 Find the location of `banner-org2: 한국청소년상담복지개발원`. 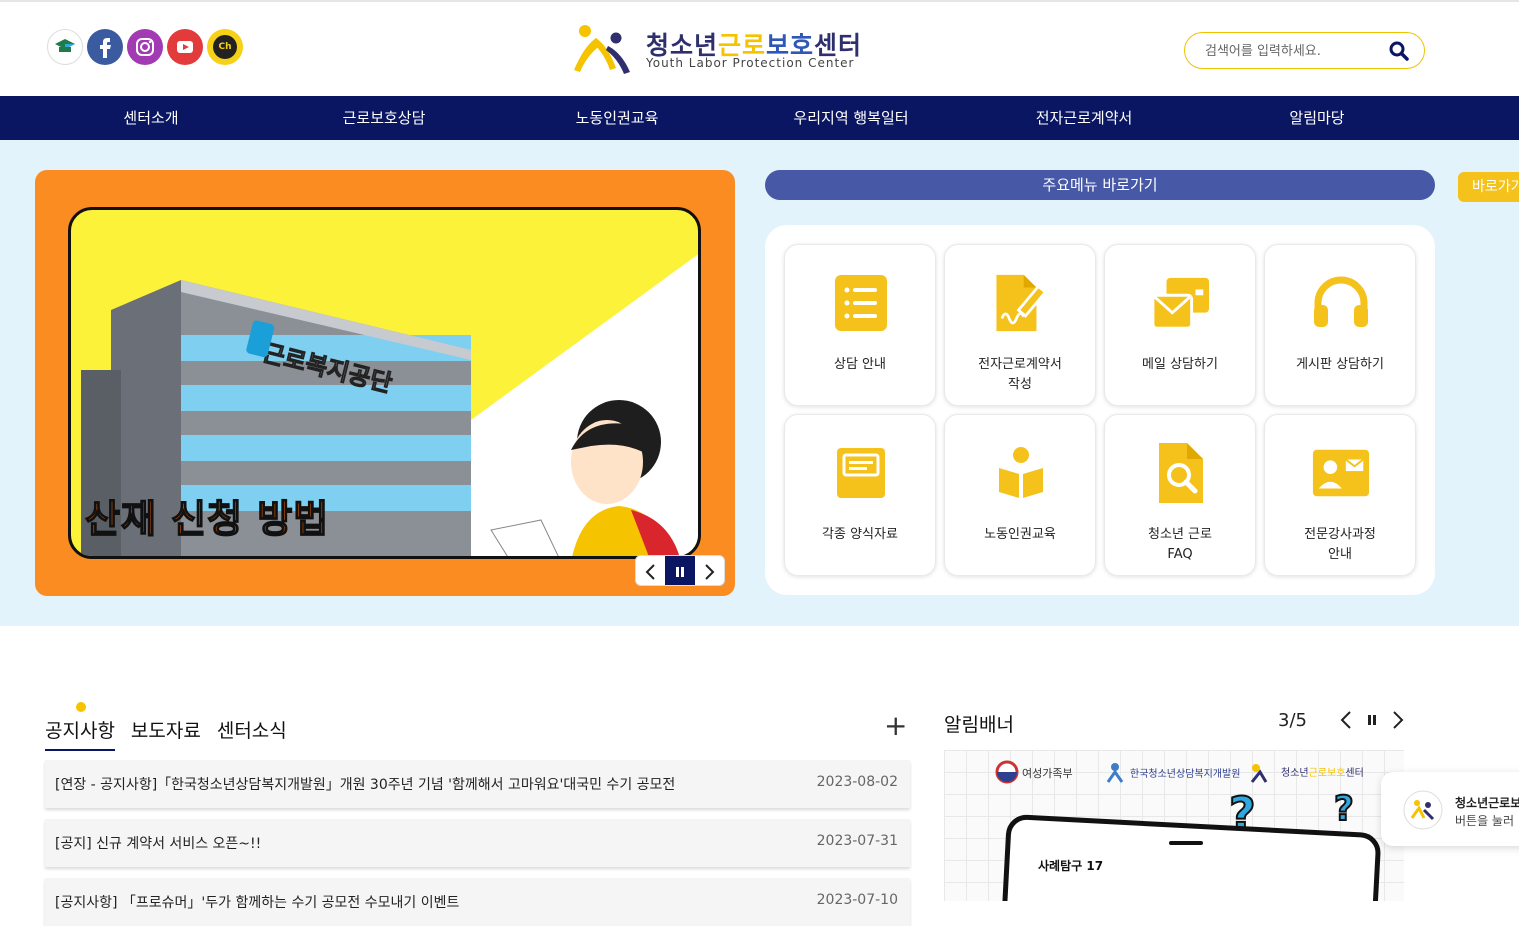

banner-org2: 한국청소년상담복지개발원 is located at coordinates (1185, 774).